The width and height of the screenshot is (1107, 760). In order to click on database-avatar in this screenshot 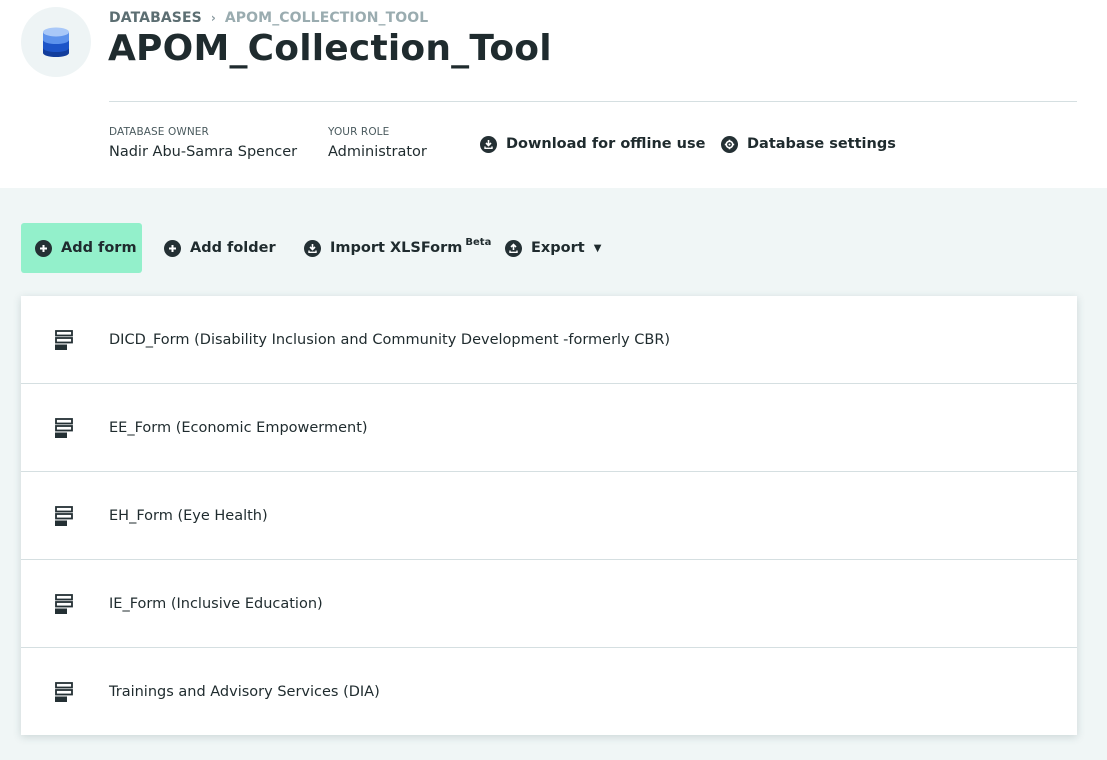, I will do `click(56, 42)`.